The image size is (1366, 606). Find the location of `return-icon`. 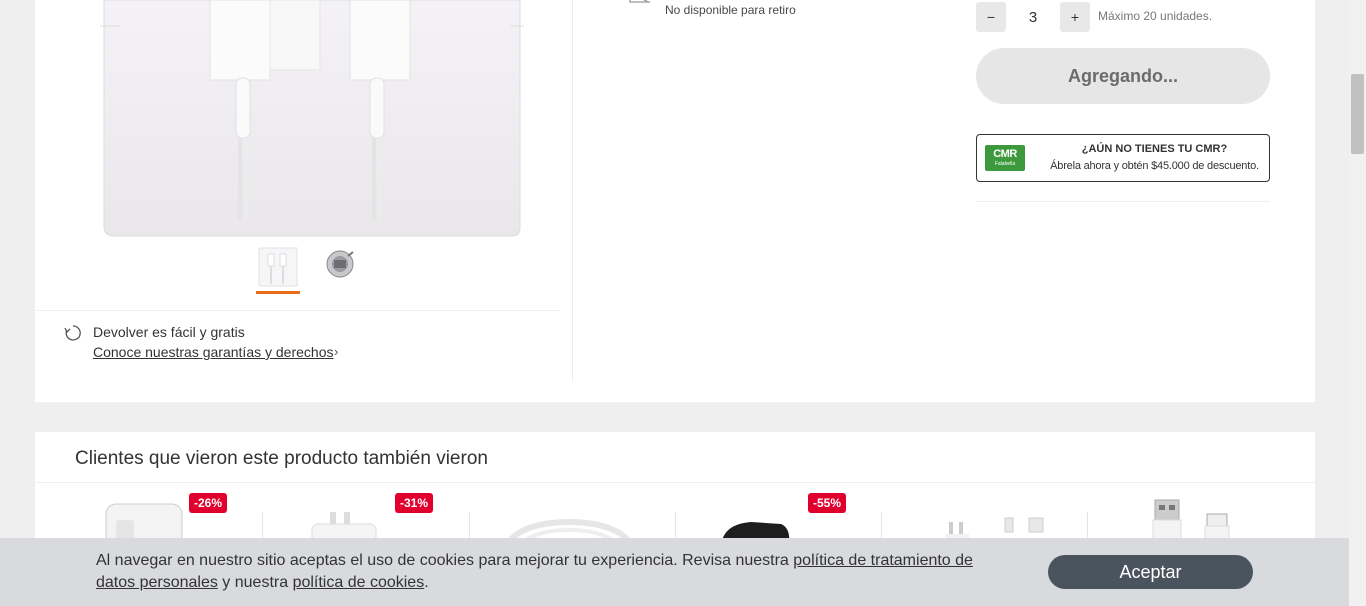

return-icon is located at coordinates (72, 333).